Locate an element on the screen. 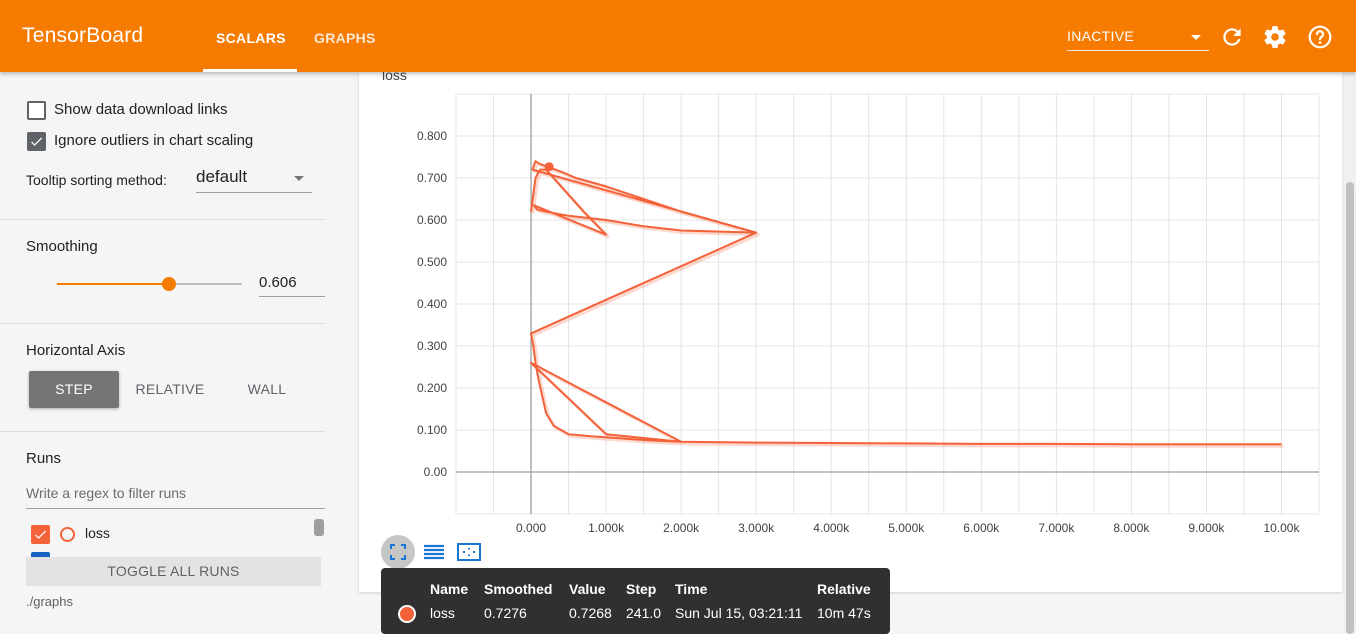 The height and width of the screenshot is (634, 1356). refresh-icon is located at coordinates (1232, 37).